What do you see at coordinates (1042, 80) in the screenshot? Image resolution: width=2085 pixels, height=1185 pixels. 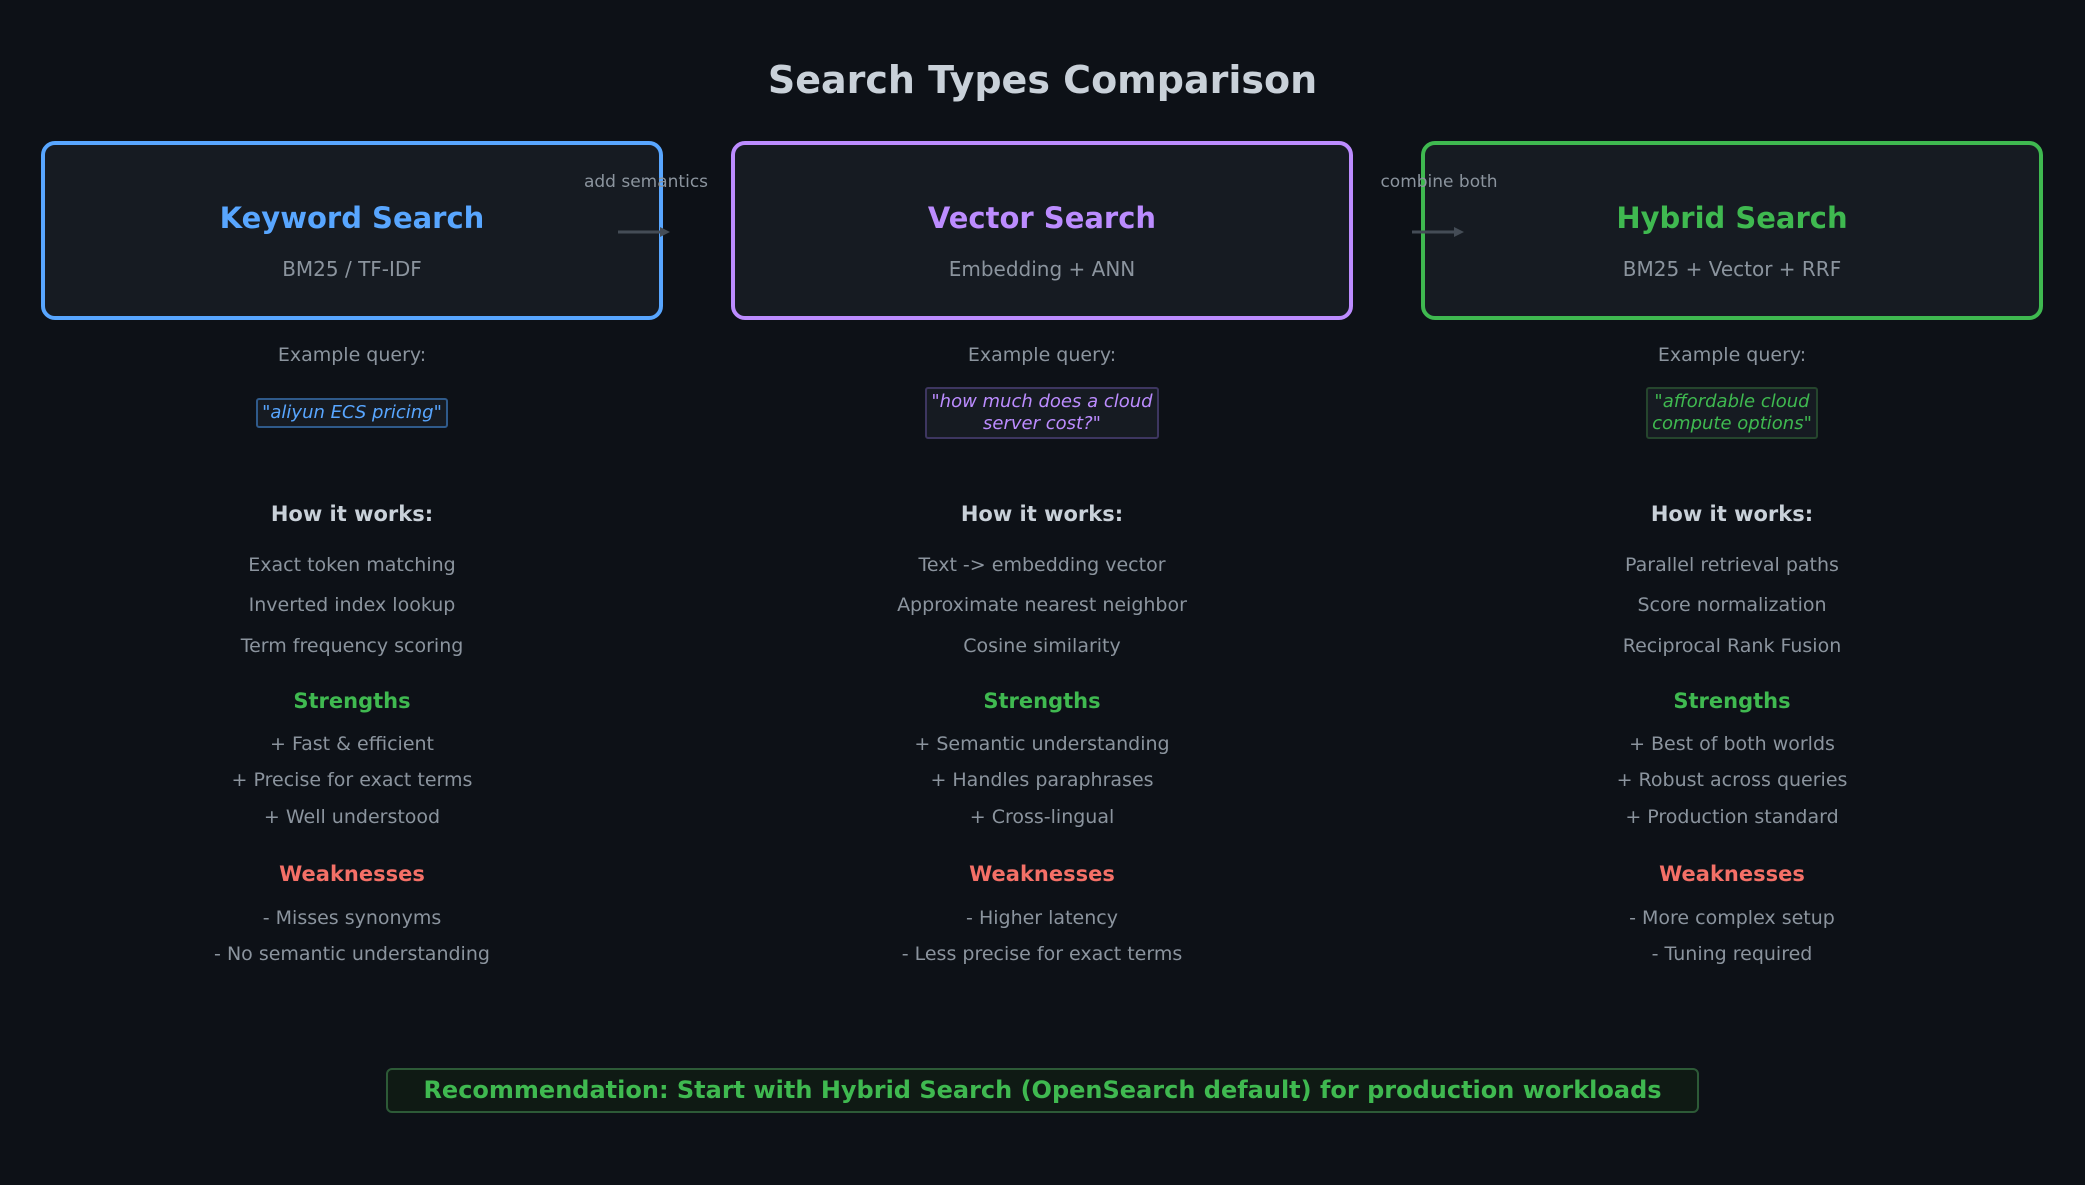 I see `page-title: Search Types Comparison` at bounding box center [1042, 80].